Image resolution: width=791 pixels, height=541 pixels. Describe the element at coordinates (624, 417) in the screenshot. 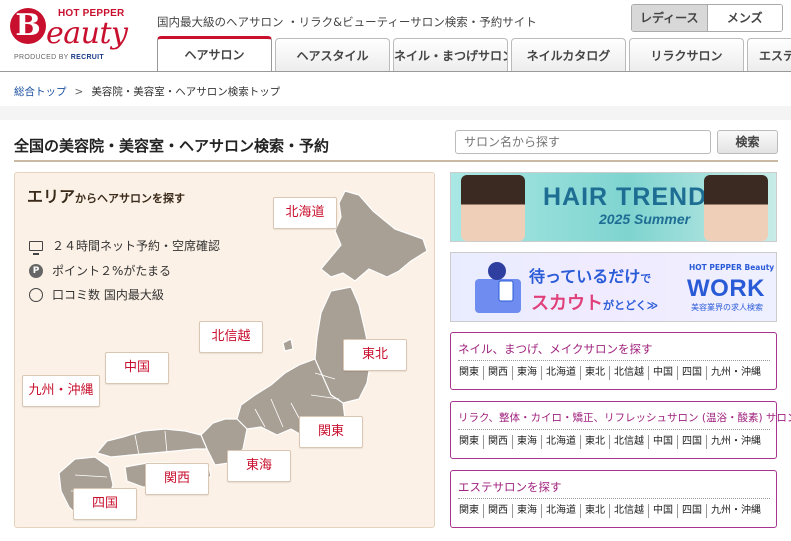

I see `category-title-relax: リラク、整体・カイロ・矯正、リフレッシュサロン (温浴・酸素) サロンを探す` at that location.